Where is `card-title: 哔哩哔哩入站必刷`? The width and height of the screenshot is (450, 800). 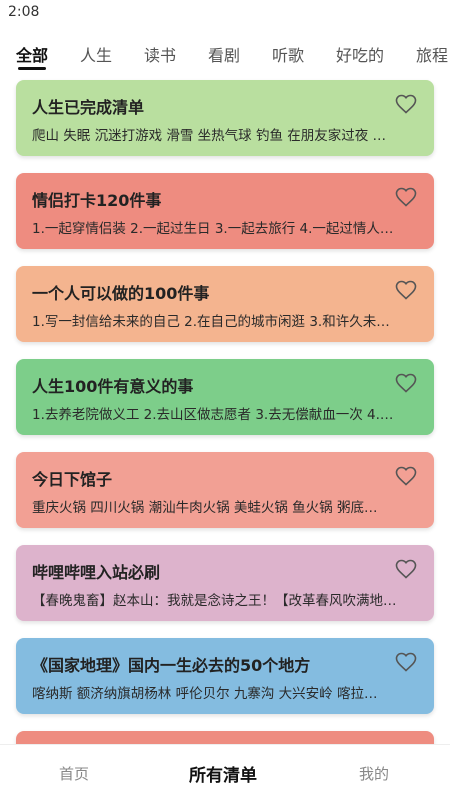 card-title: 哔哩哔哩入站必刷 is located at coordinates (96, 572).